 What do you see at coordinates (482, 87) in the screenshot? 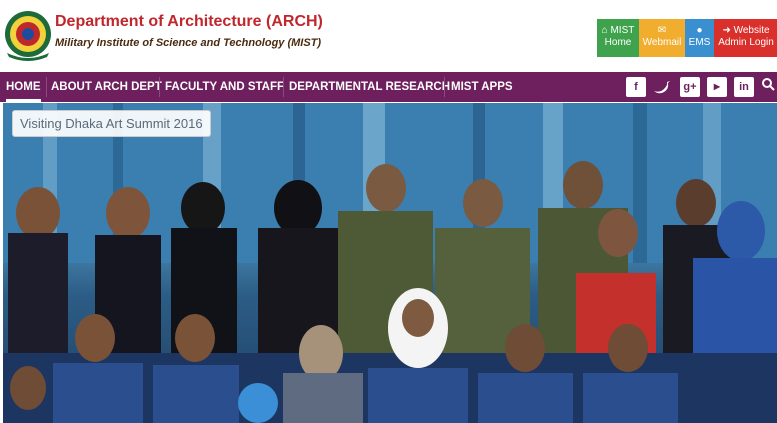
I see `nav-apps: MIST APPS` at bounding box center [482, 87].